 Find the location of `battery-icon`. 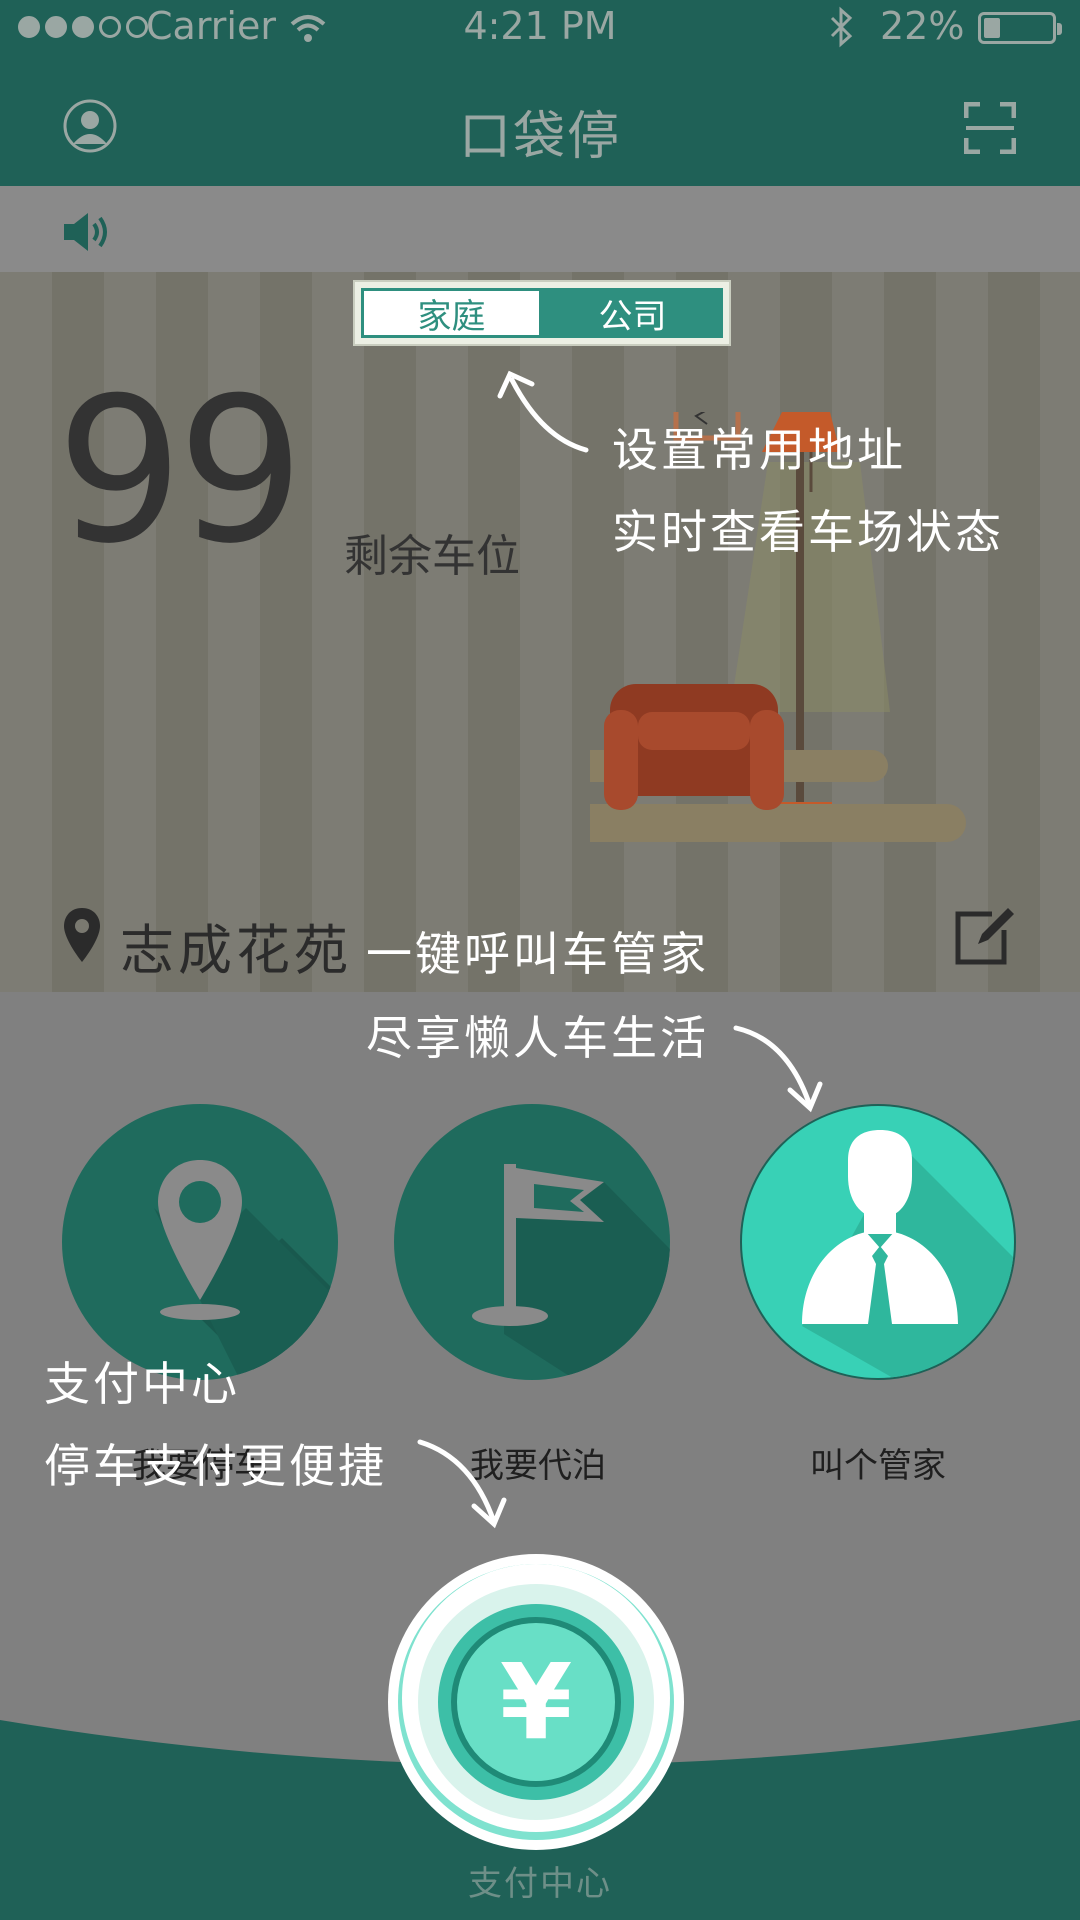

battery-icon is located at coordinates (1020, 28).